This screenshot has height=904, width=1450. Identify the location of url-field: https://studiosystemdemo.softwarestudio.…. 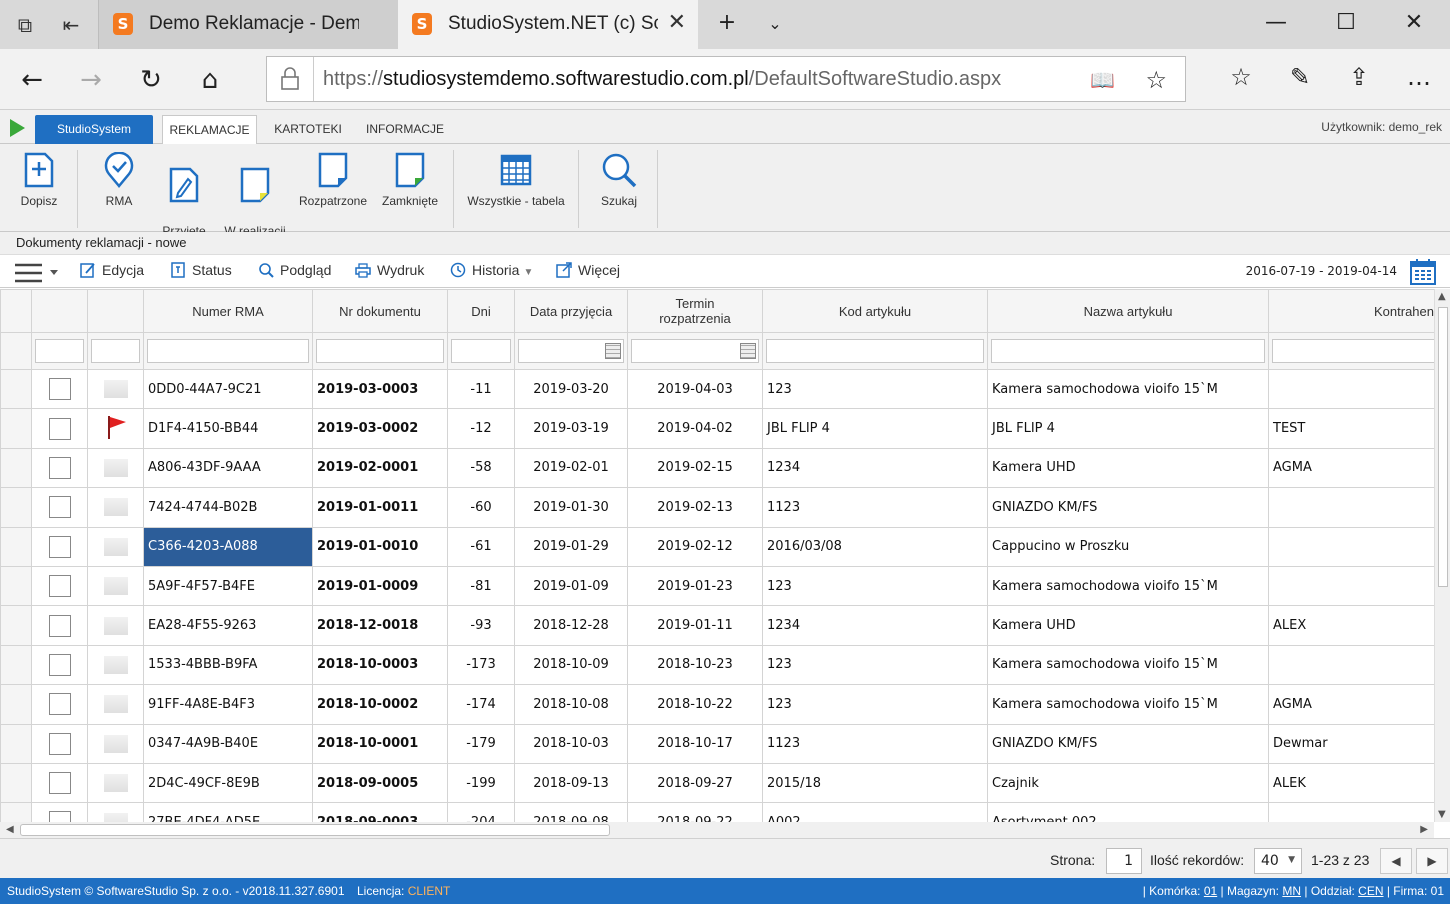
(726, 79).